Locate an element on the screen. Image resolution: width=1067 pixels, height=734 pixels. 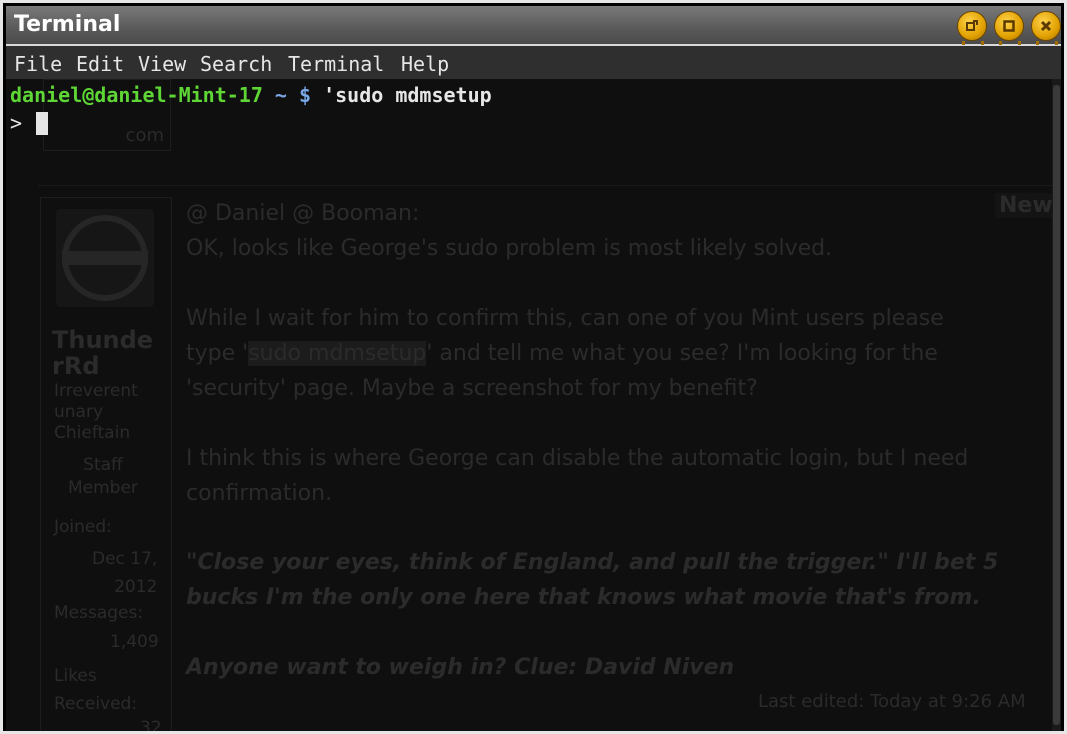
prompt-user: daniel@daniel-Mint-17 is located at coordinates (136, 95).